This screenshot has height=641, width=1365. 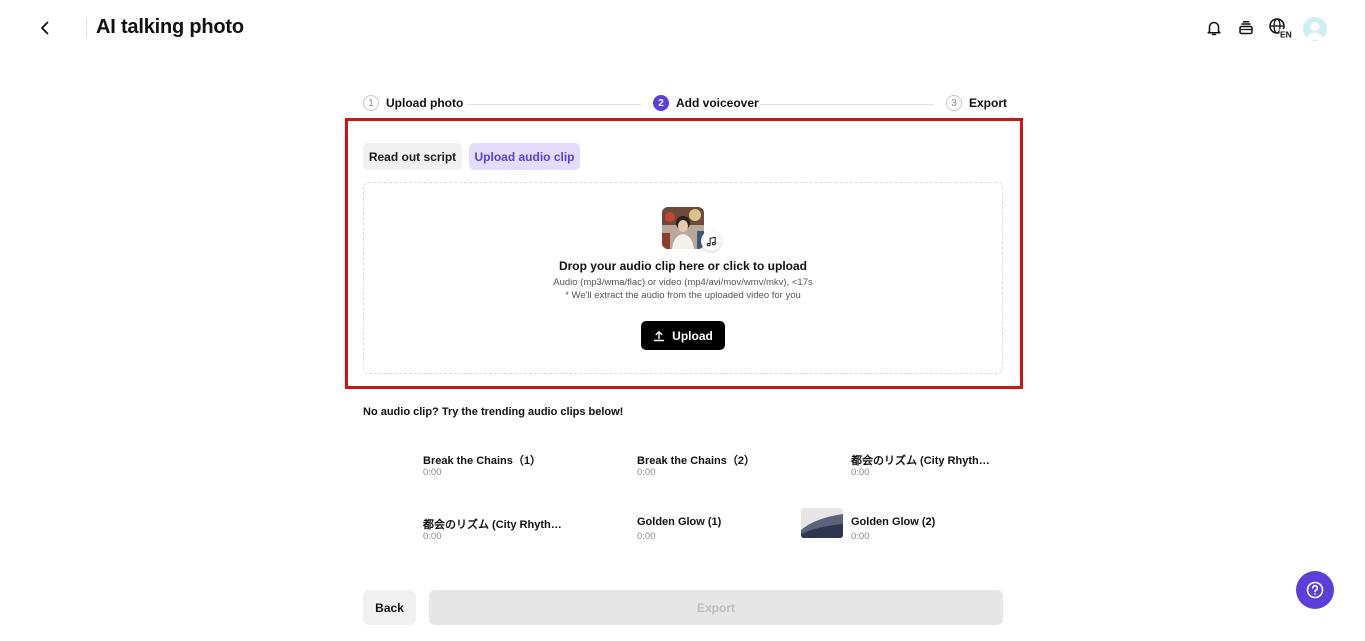 I want to click on clip-thumbnail, so click(x=822, y=523).